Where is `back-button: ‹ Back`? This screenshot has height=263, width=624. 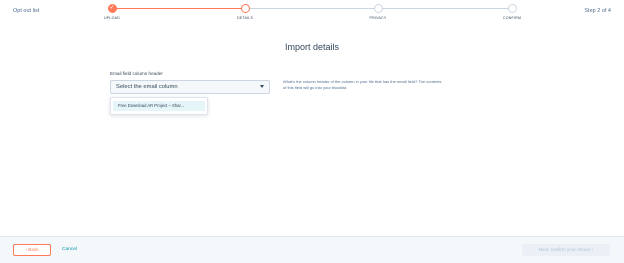
back-button: ‹ Back is located at coordinates (32, 250).